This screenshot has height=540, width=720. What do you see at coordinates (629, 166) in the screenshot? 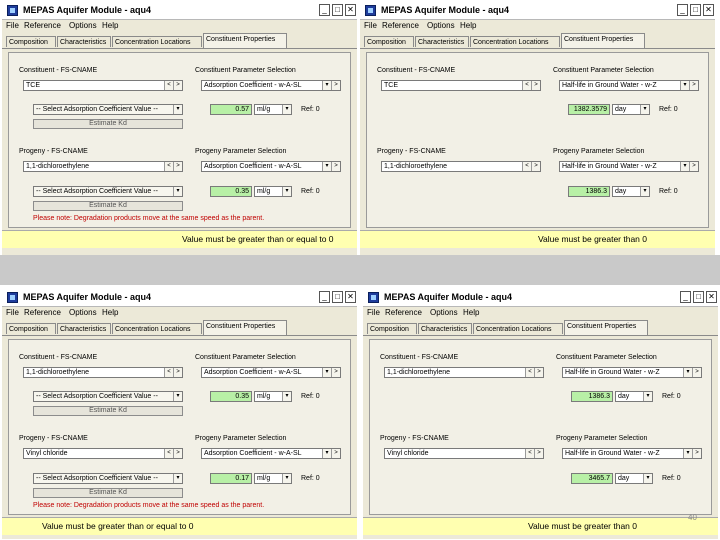
I see `progeny-param-select: Half-life in Ground Water - w-Z ▾ >` at bounding box center [629, 166].